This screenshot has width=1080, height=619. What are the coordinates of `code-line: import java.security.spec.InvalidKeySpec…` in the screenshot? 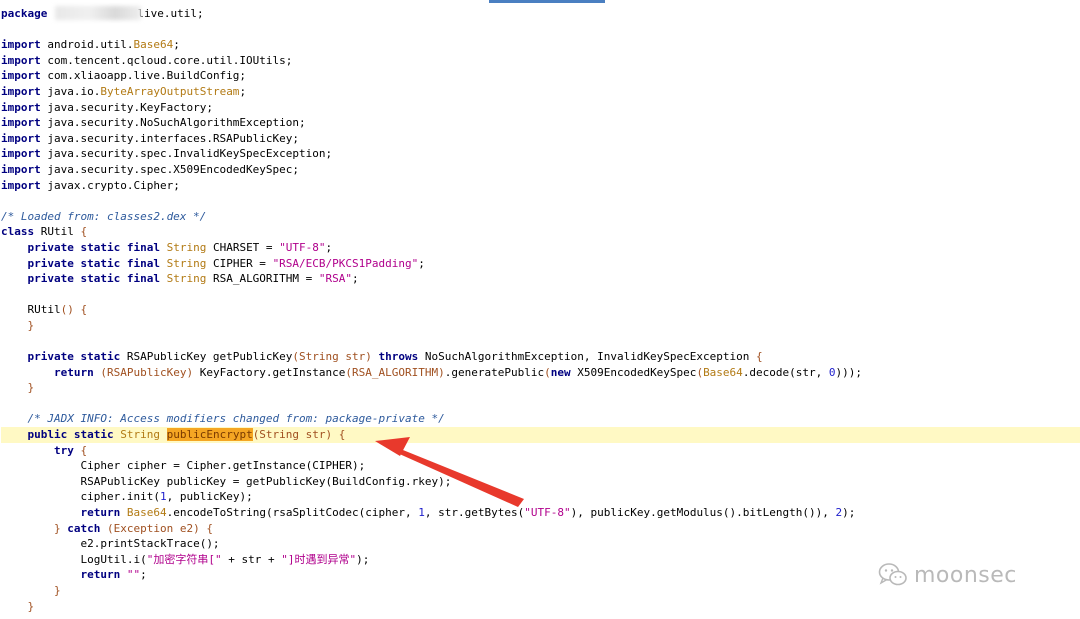 It's located at (540, 154).